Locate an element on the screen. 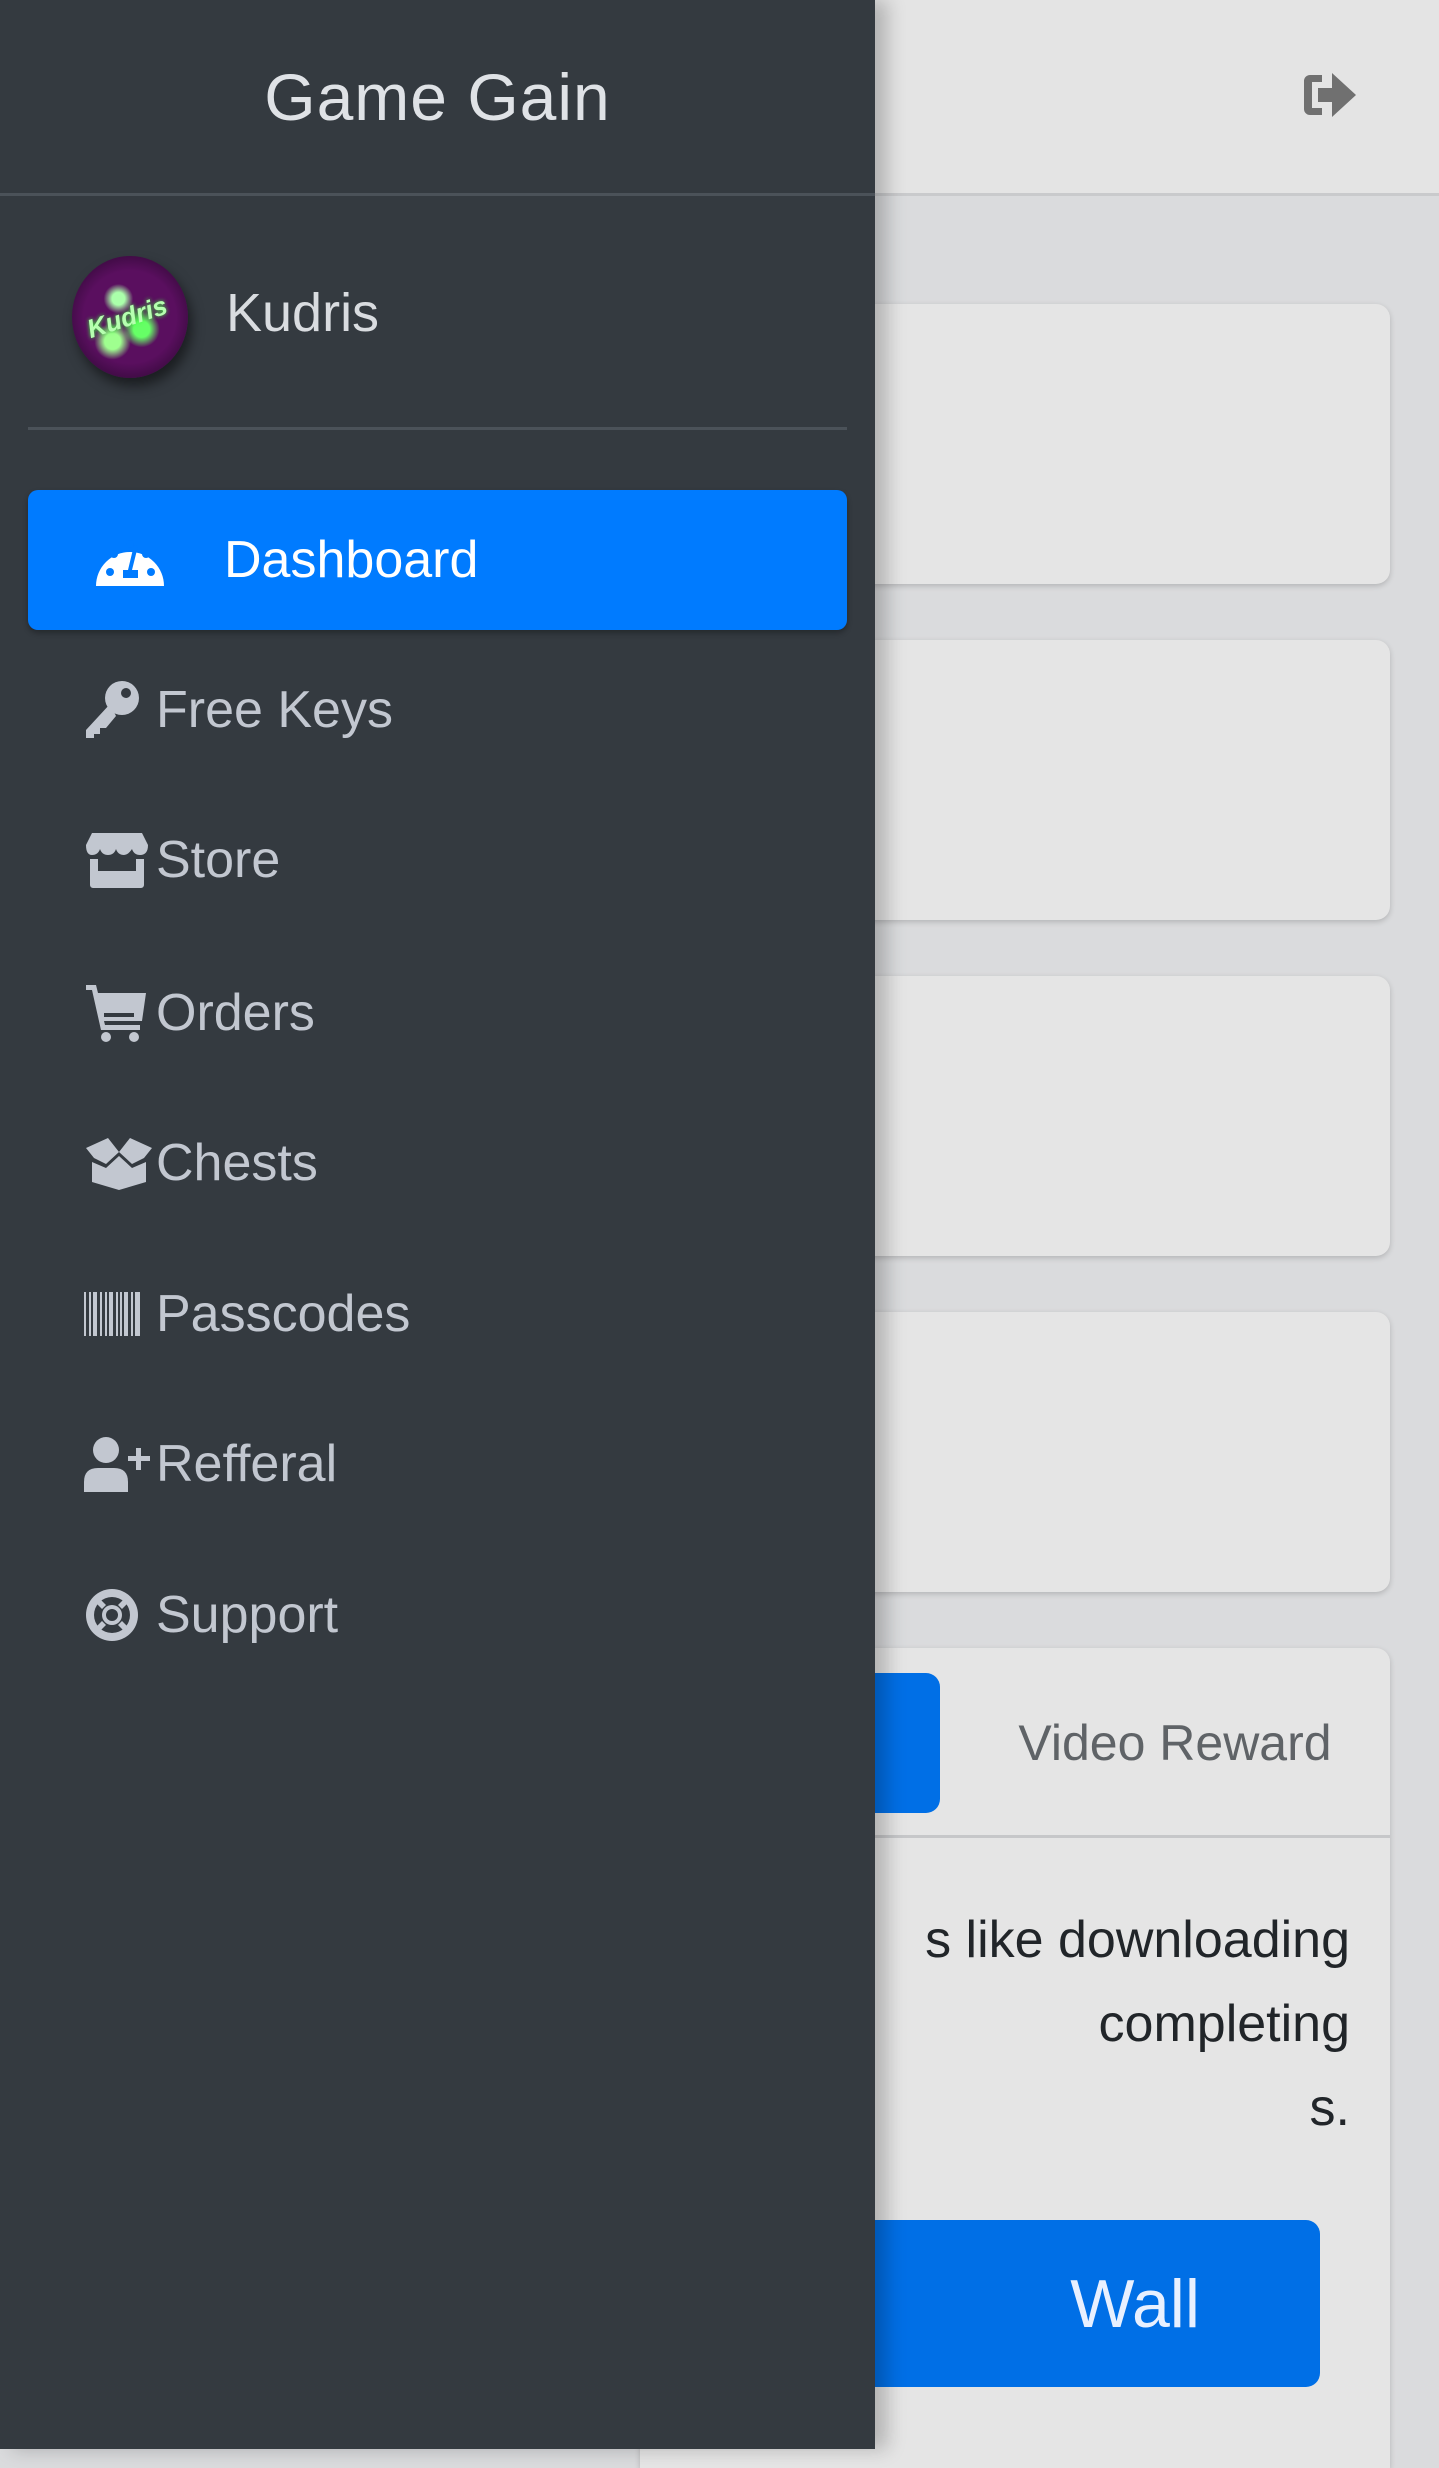 The width and height of the screenshot is (1439, 2468). sidebar-item-chests: Chests is located at coordinates (437, 1163).